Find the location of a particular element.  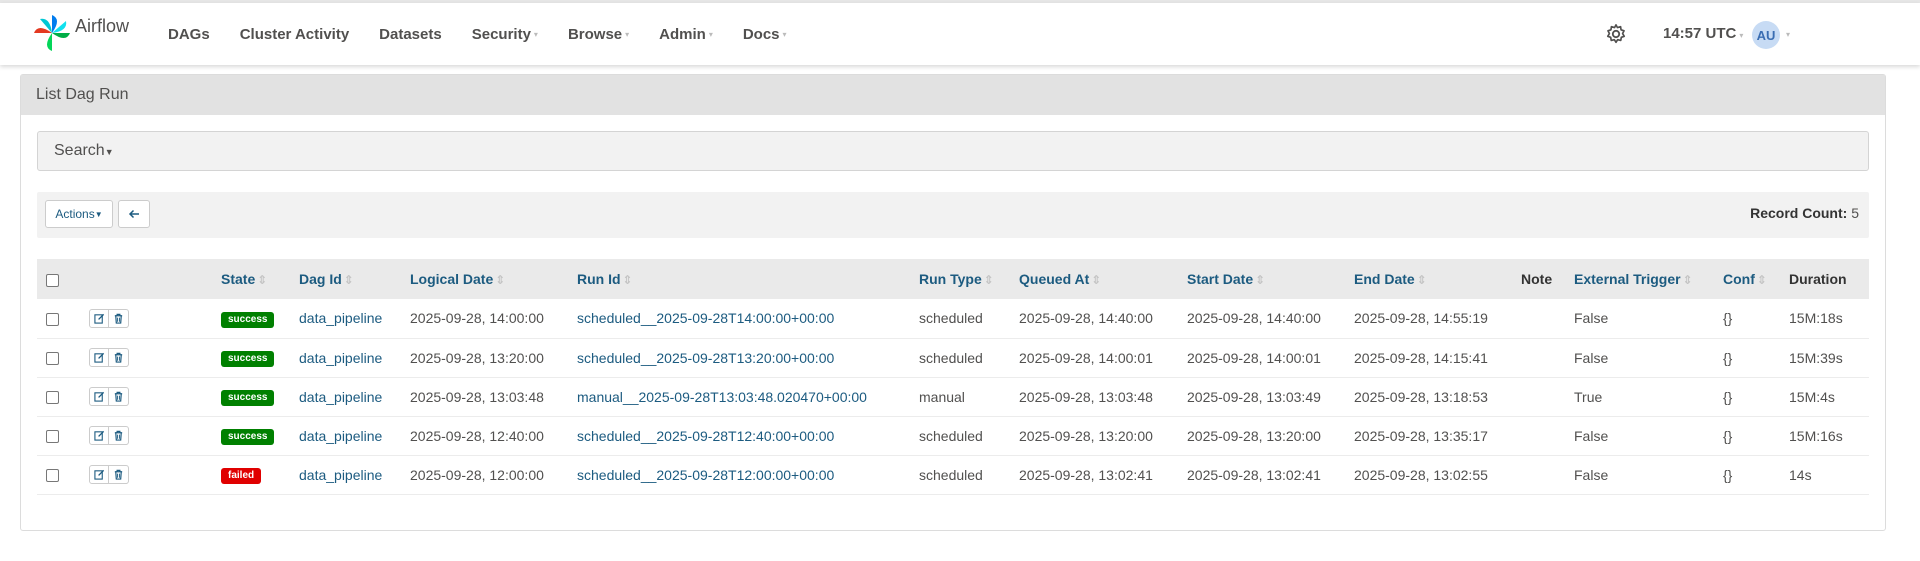

select-all-cell is located at coordinates (53, 279).